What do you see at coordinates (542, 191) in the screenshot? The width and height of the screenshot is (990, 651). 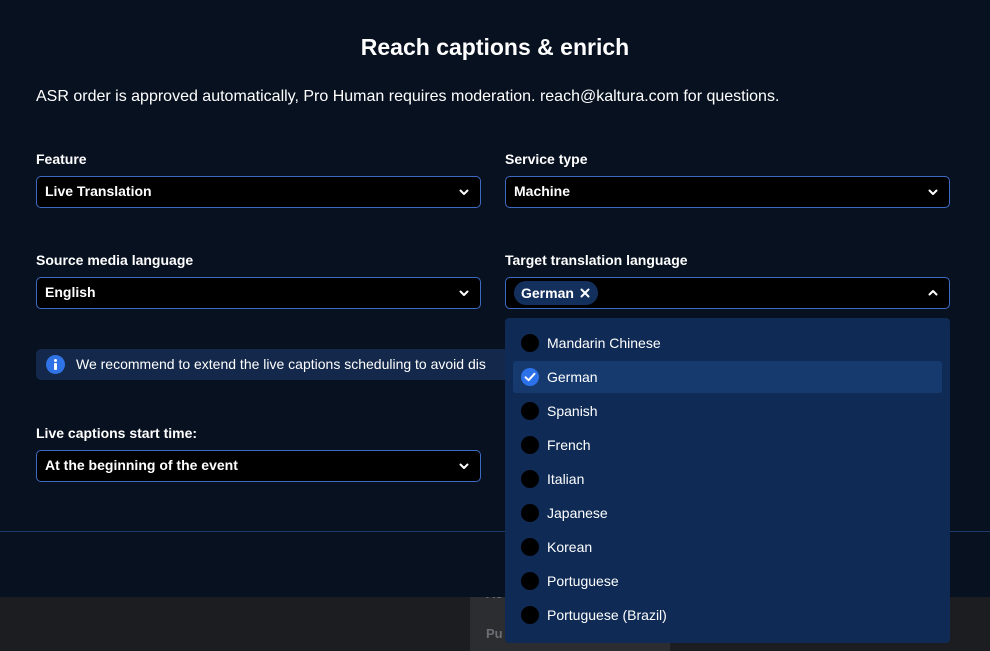 I see `service-type-value: Machine` at bounding box center [542, 191].